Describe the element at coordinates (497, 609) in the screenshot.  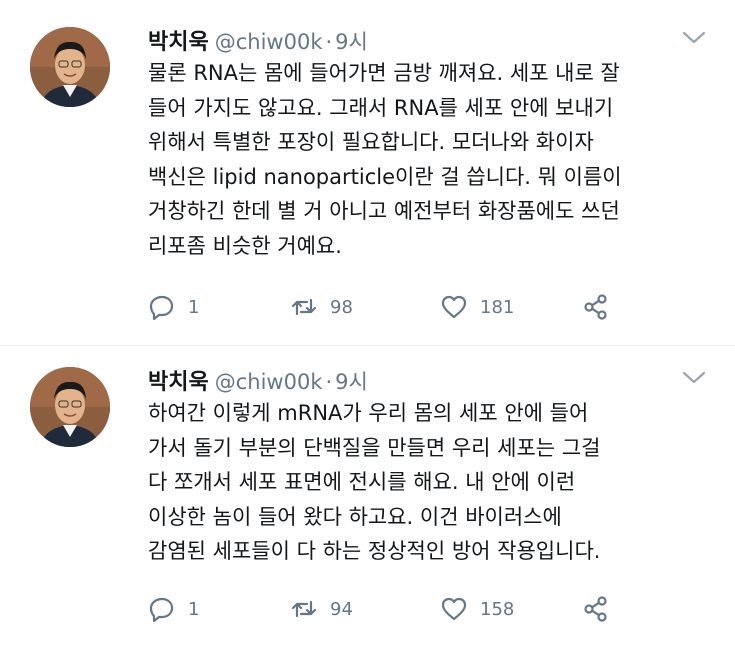
I see `like-count: 158` at that location.